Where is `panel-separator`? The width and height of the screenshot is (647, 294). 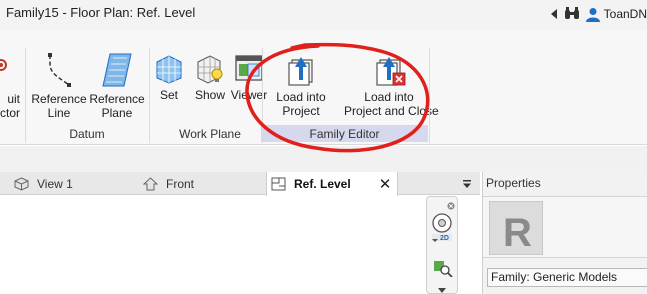
panel-separator is located at coordinates (429, 95).